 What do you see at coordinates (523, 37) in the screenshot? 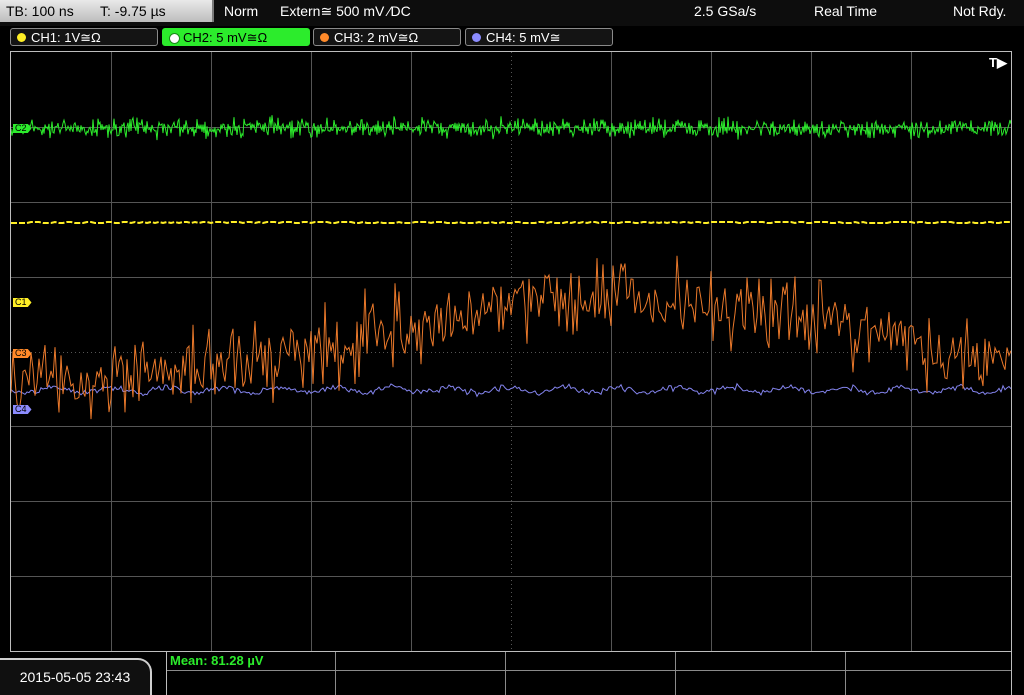
I see `channel-4-label: CH4: 5 mV≅` at bounding box center [523, 37].